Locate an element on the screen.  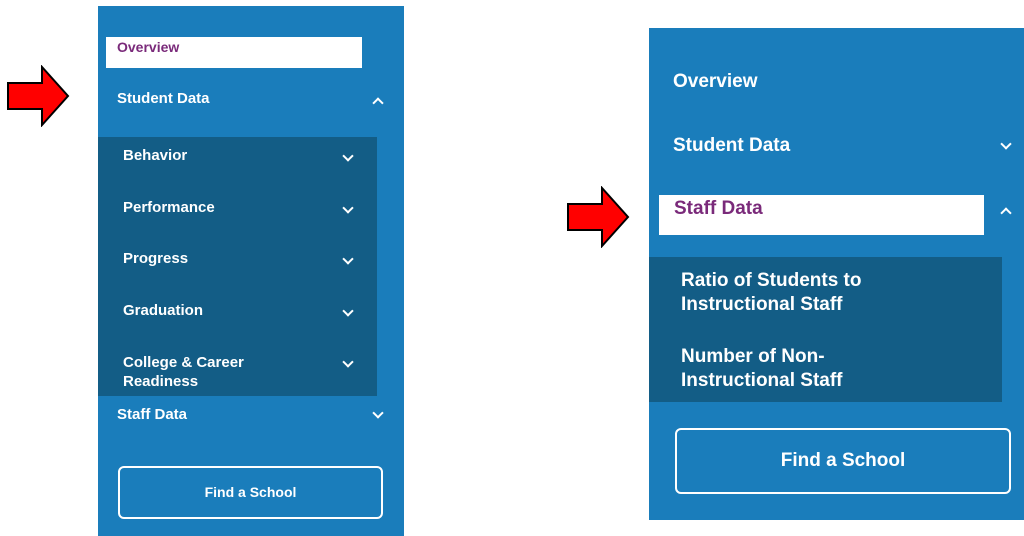
submenu-item-label: Progress is located at coordinates (156, 258).